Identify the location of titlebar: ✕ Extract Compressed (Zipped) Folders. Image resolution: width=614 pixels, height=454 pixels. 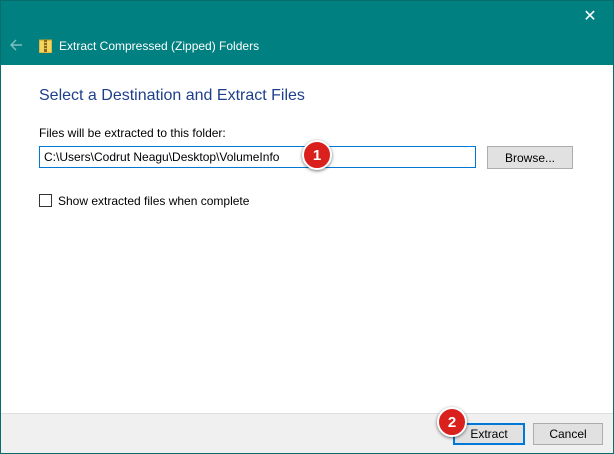
(307, 33).